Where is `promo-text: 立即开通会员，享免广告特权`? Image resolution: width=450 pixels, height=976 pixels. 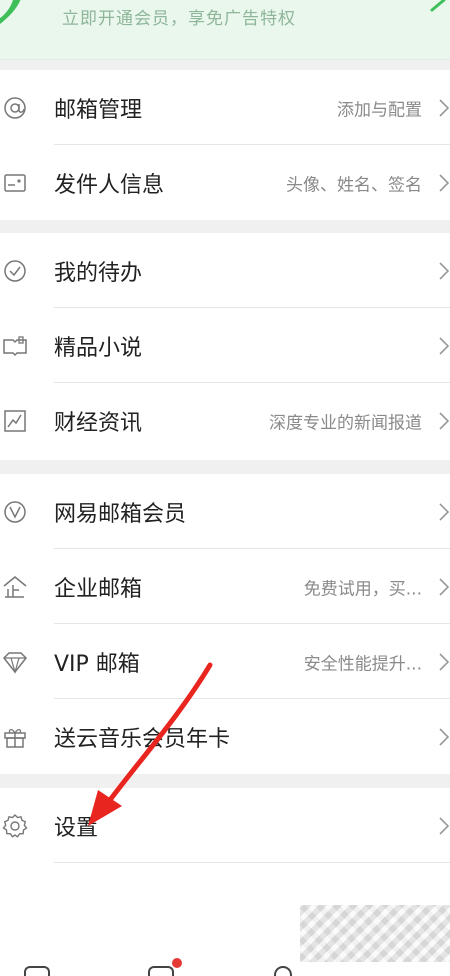
promo-text: 立即开通会员，享免广告特权 is located at coordinates (179, 19).